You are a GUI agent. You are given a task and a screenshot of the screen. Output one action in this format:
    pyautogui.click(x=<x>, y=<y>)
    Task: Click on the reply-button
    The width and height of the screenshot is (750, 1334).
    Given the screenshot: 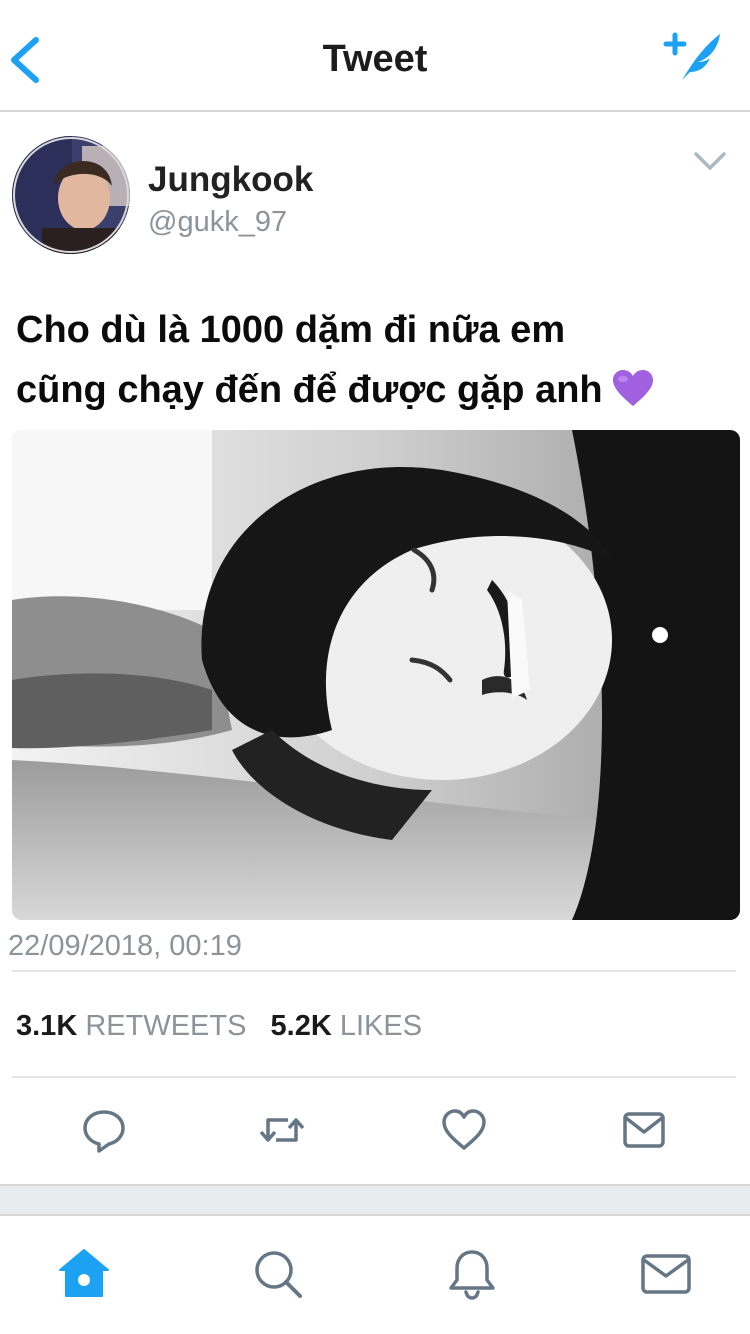 What is the action you would take?
    pyautogui.click(x=104, y=1130)
    